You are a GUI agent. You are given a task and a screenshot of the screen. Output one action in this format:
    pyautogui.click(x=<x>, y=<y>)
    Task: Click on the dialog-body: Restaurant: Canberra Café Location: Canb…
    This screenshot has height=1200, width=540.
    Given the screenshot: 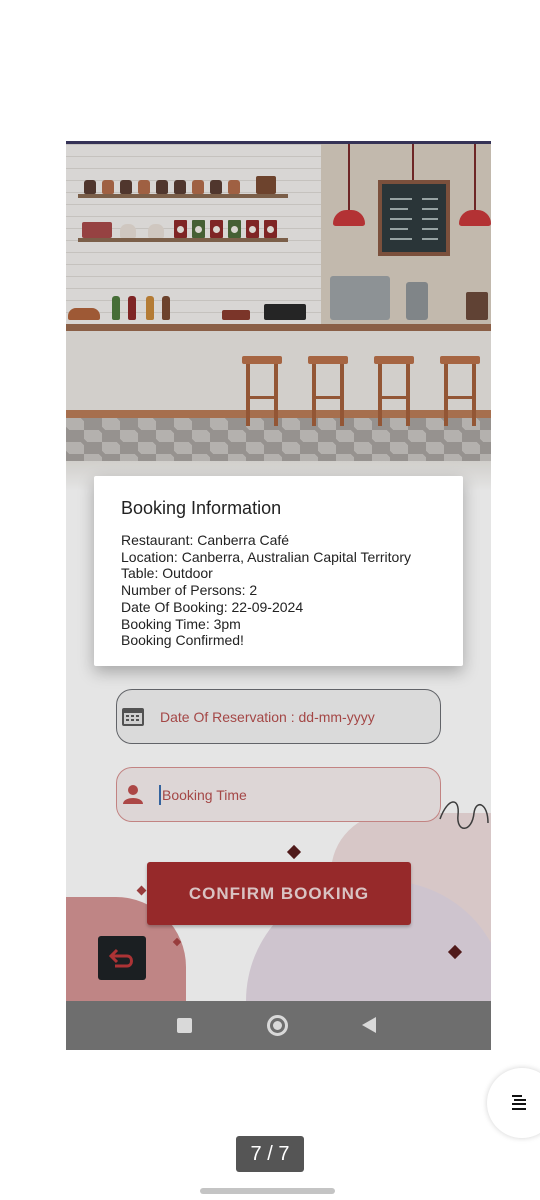 What is the action you would take?
    pyautogui.click(x=266, y=590)
    